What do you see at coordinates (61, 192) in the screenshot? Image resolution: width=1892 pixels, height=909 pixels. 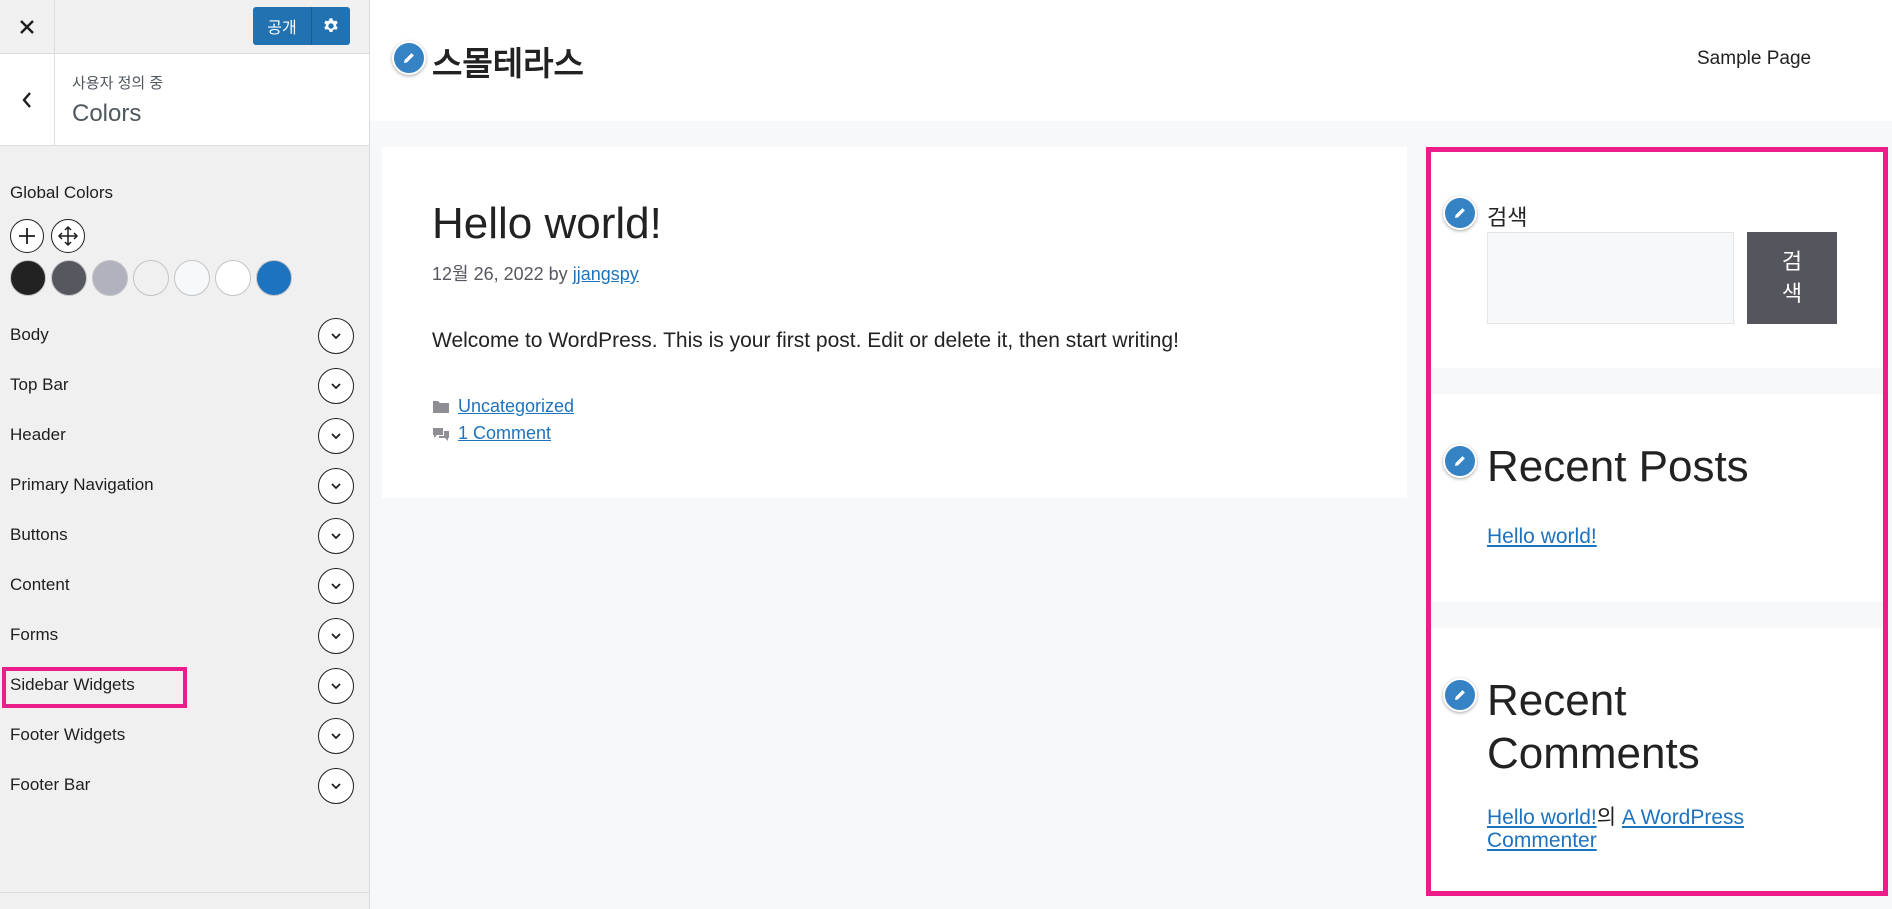 I see `global-colors-title: Global Colors` at bounding box center [61, 192].